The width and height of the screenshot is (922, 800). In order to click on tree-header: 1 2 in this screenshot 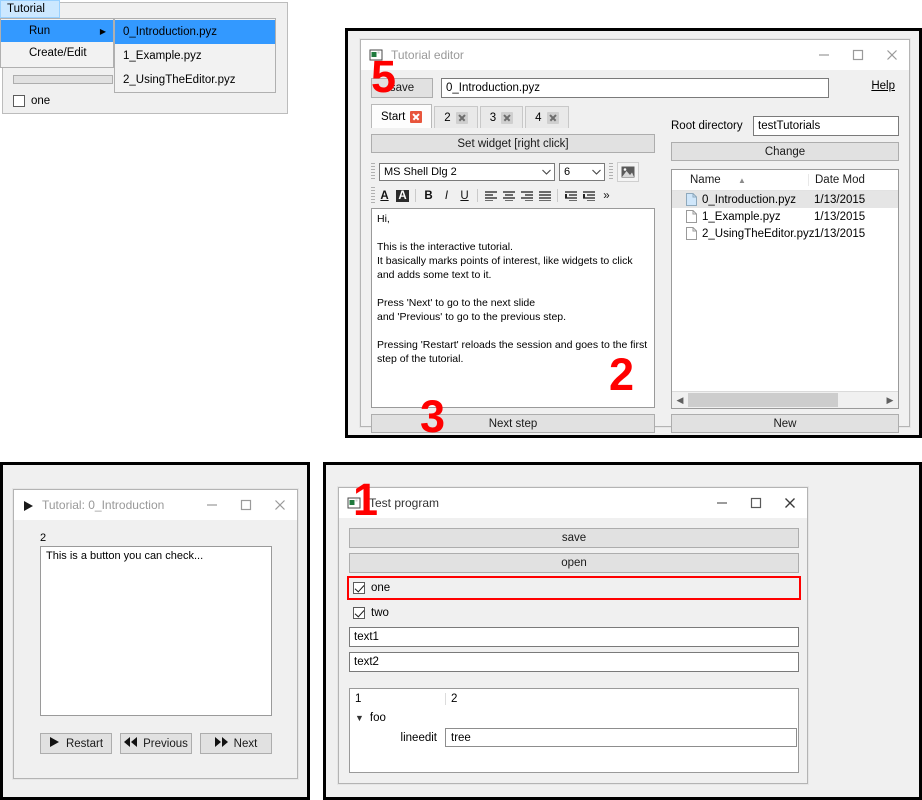, I will do `click(574, 698)`.